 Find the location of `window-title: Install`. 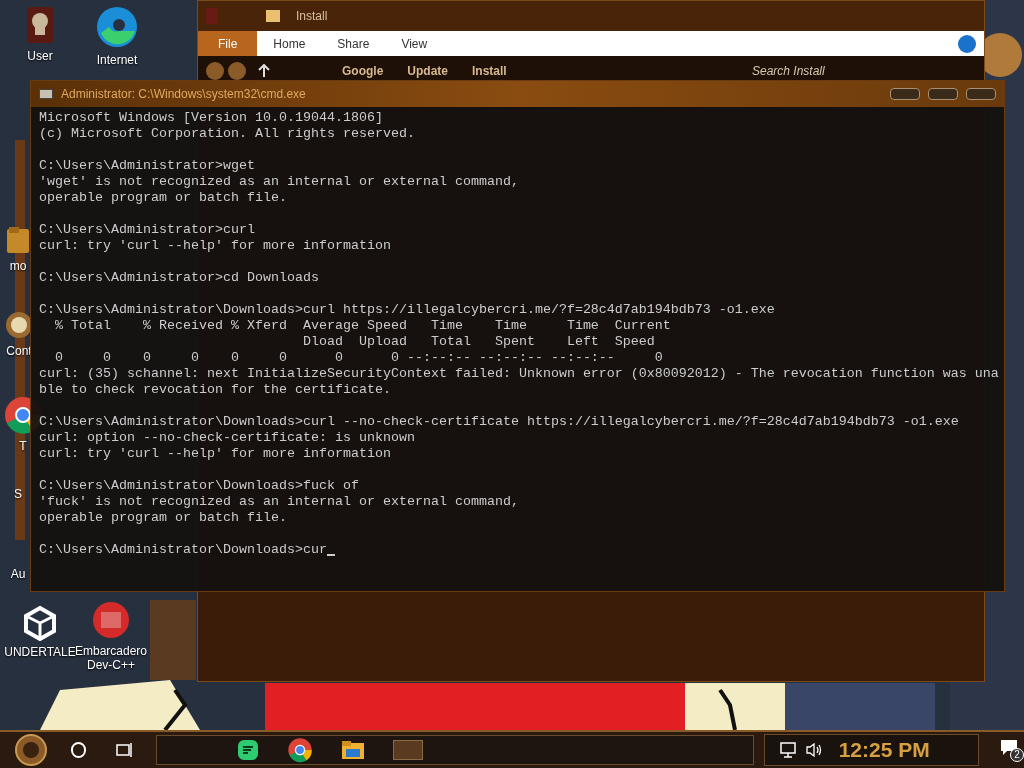

window-title: Install is located at coordinates (312, 16).